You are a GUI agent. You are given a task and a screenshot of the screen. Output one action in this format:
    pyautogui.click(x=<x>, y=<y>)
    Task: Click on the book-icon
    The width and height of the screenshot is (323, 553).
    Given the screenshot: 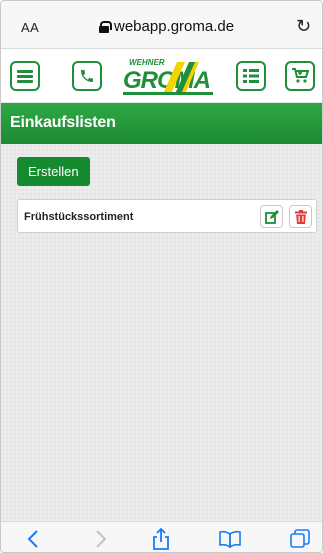 What is the action you would take?
    pyautogui.click(x=230, y=539)
    